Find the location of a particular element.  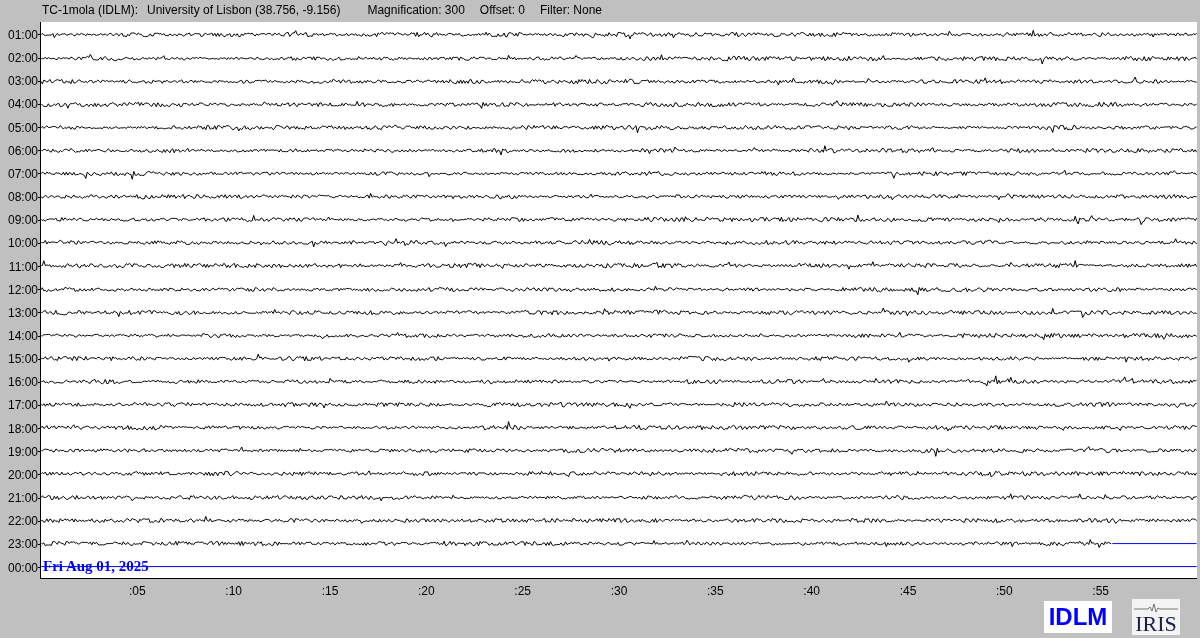

network-logo: IRIS is located at coordinates (1156, 617).